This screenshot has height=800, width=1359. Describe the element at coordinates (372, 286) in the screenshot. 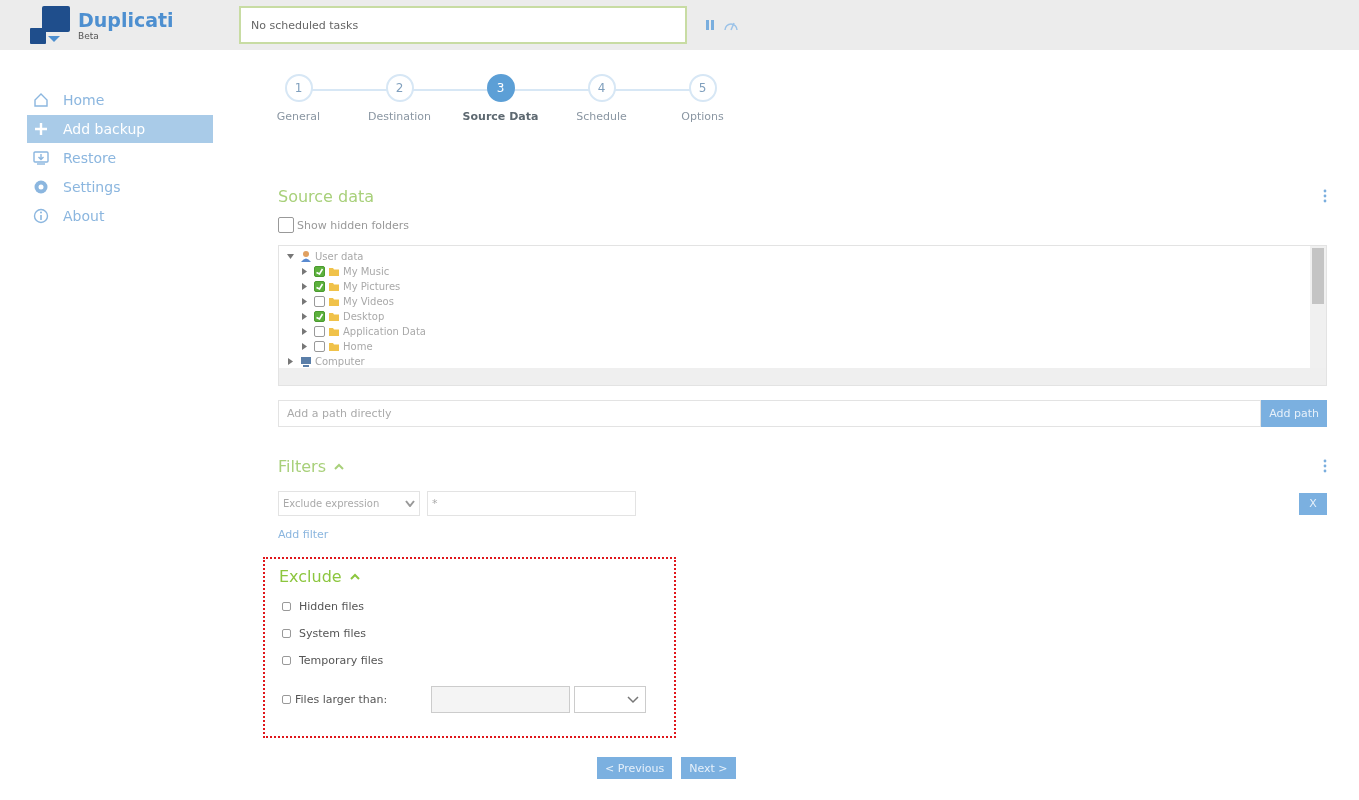

I see `tree-item: My Pictures` at that location.